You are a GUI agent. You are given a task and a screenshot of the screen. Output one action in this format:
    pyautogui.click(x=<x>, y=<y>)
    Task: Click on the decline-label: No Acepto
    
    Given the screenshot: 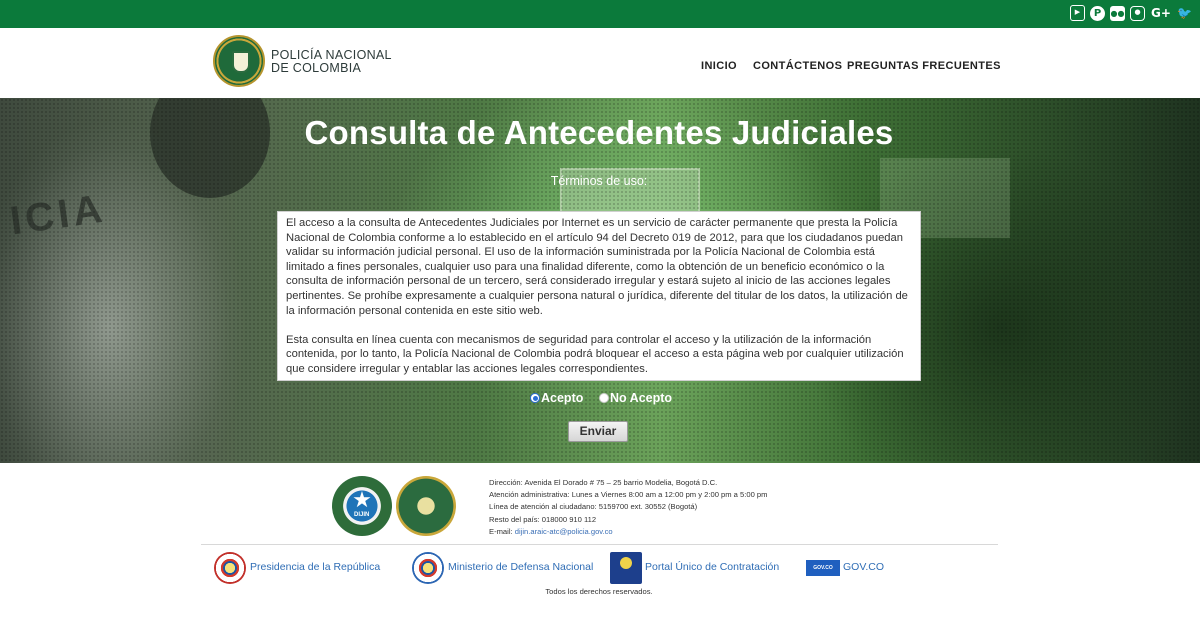 What is the action you would take?
    pyautogui.click(x=641, y=398)
    